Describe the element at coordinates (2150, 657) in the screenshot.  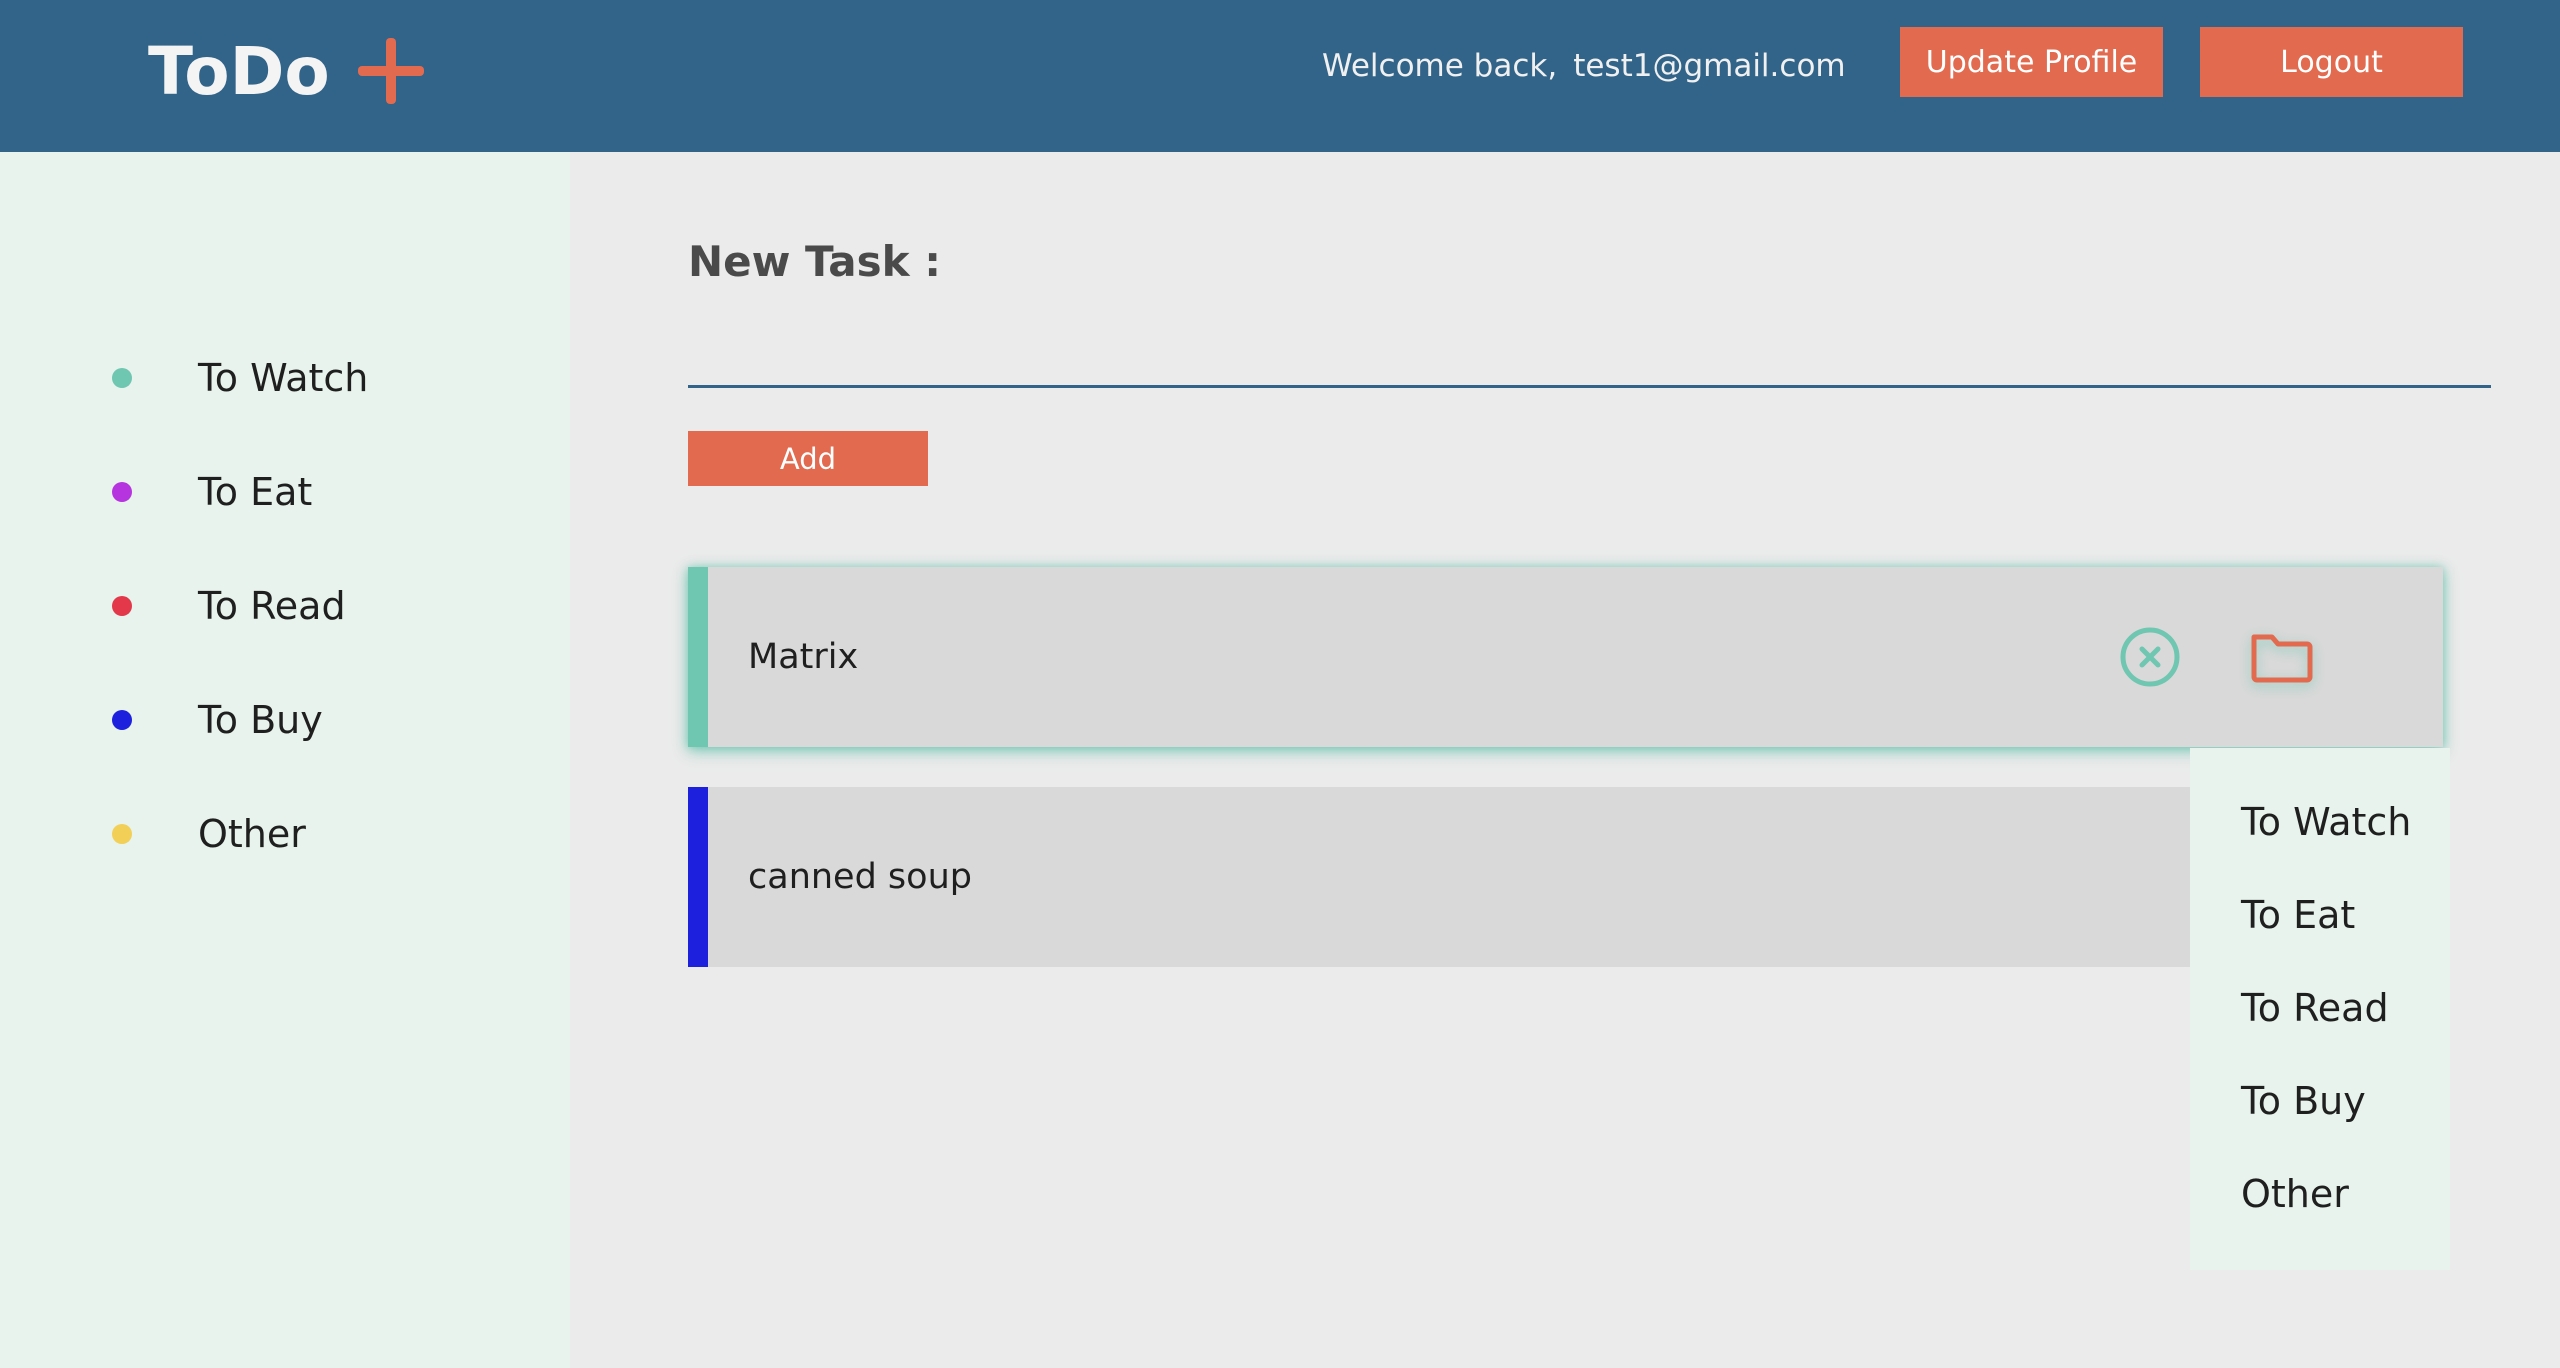
I see `close-circle-icon` at that location.